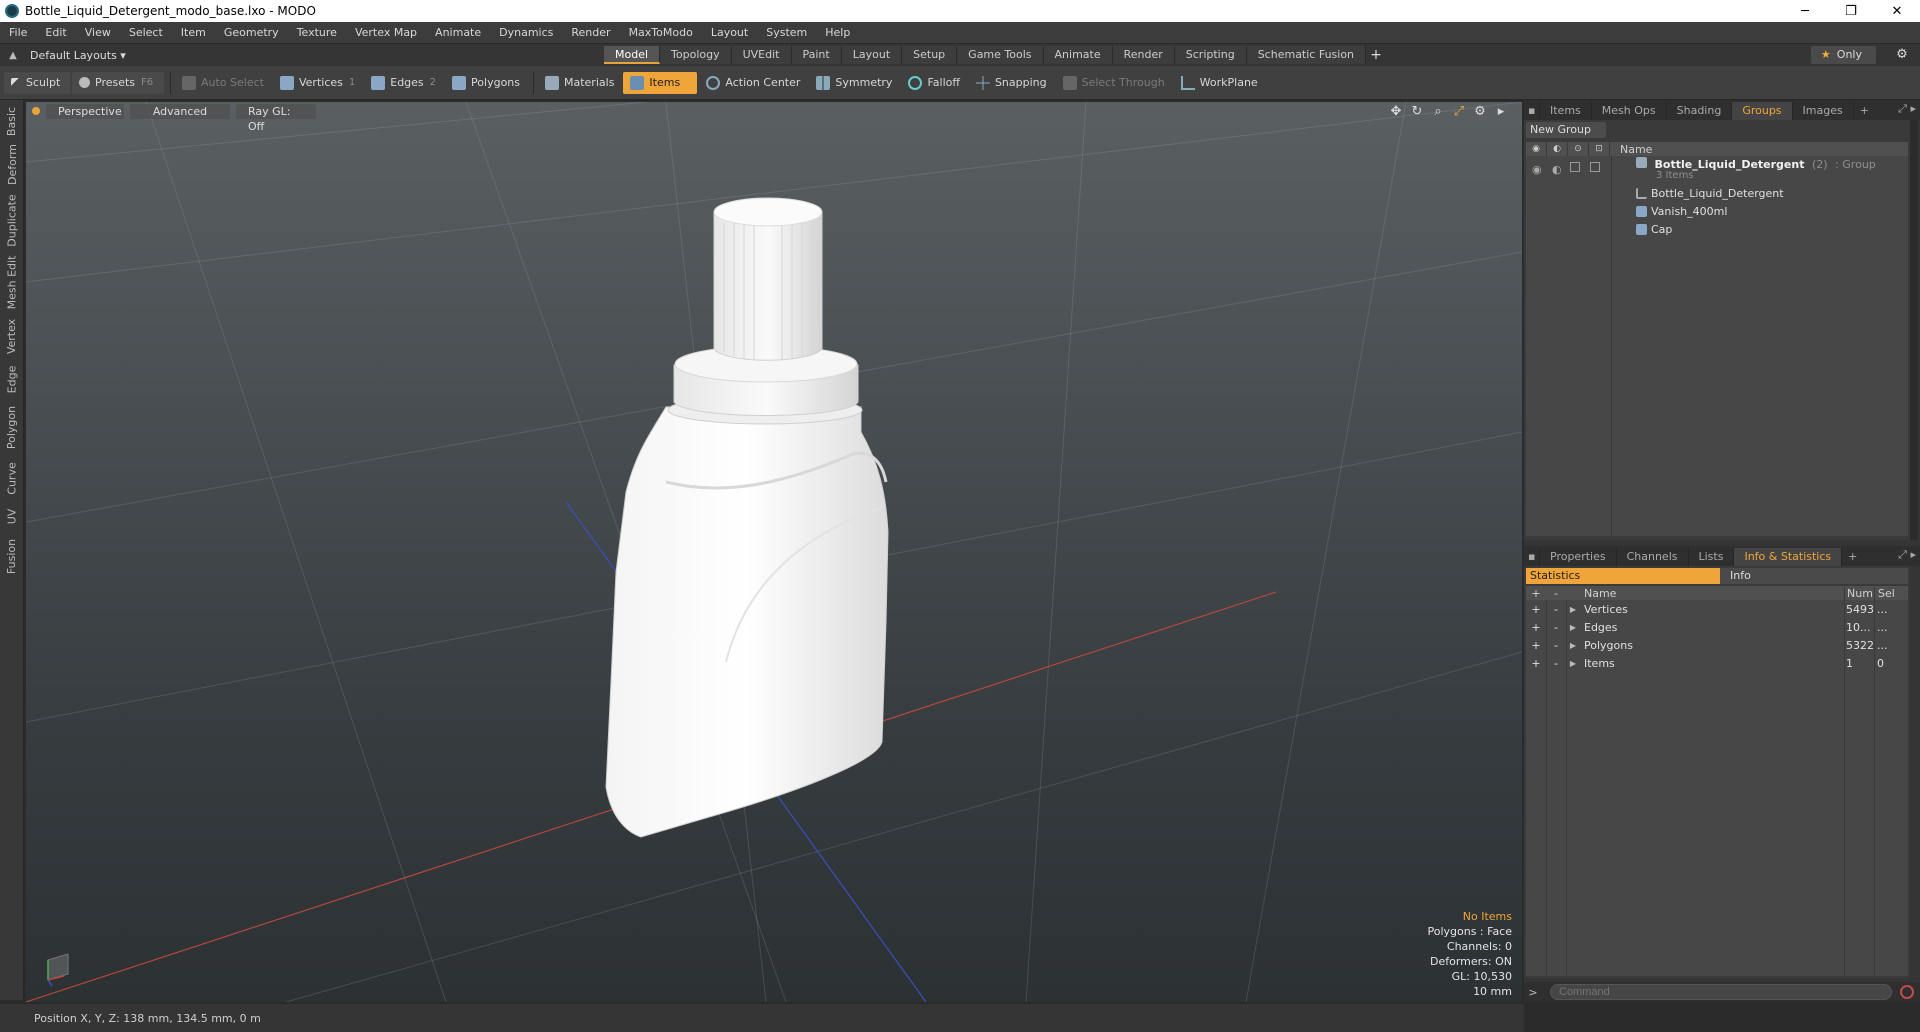 The width and height of the screenshot is (1920, 1032). I want to click on presets-button: Presets F6, so click(118, 82).